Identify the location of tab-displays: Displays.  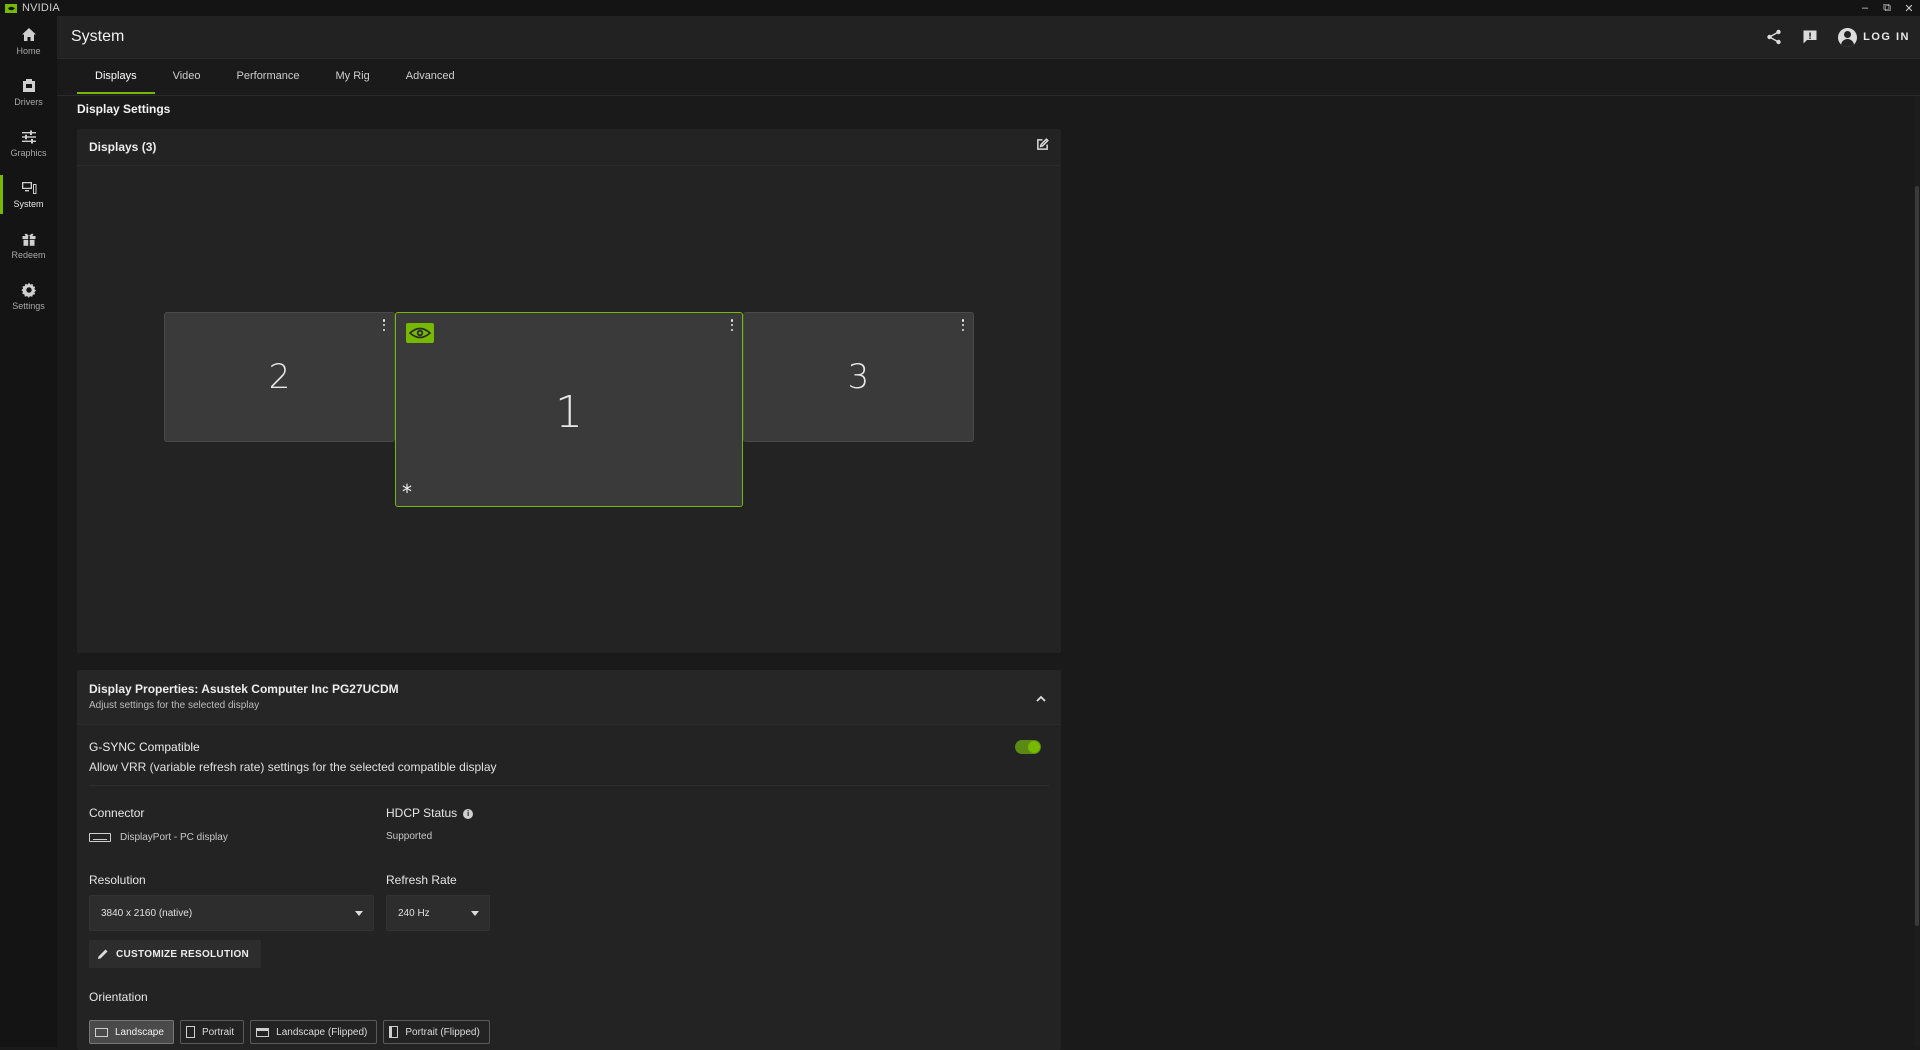
(116, 76).